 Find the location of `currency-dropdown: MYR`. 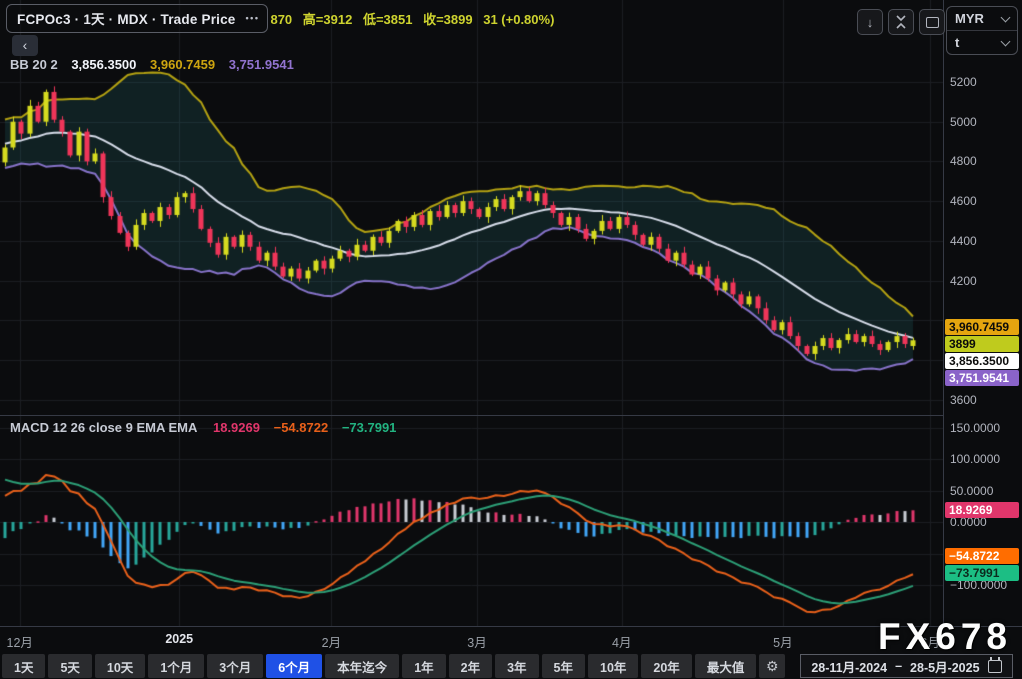

currency-dropdown: MYR is located at coordinates (982, 18).